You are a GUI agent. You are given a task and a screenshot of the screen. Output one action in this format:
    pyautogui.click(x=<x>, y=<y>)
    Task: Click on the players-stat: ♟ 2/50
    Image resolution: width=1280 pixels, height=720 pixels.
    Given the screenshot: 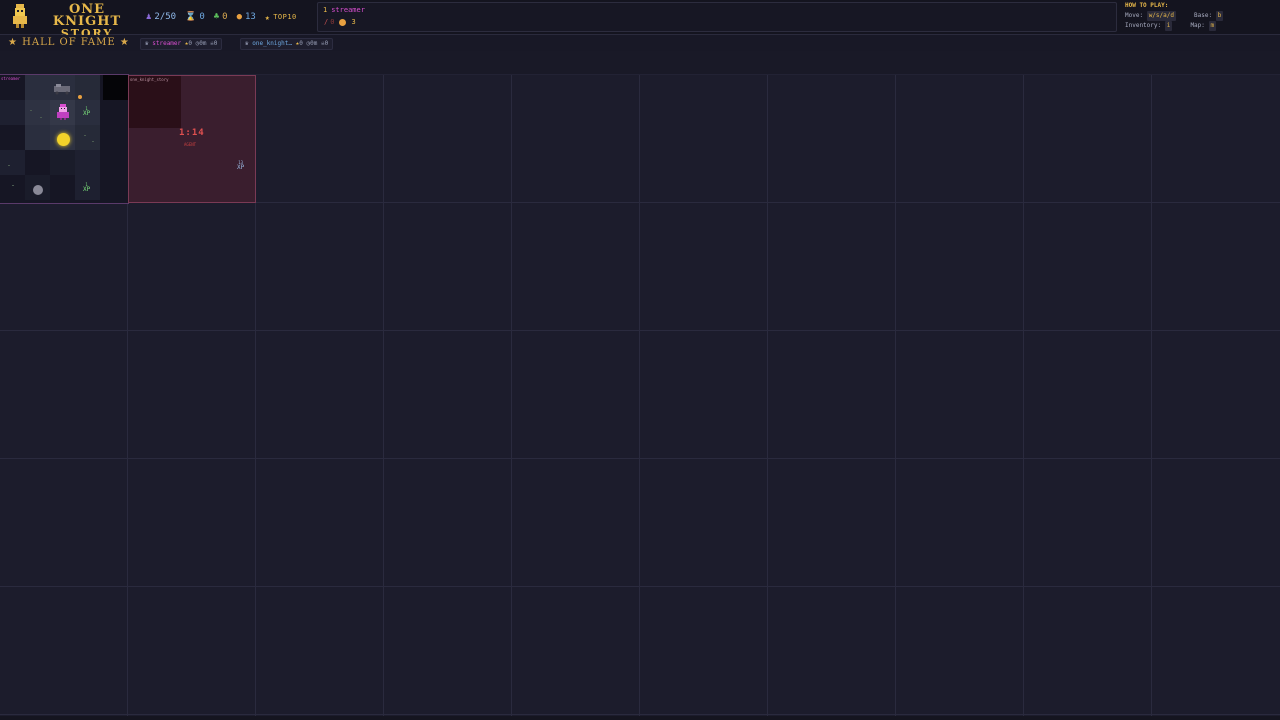 What is the action you would take?
    pyautogui.click(x=161, y=17)
    